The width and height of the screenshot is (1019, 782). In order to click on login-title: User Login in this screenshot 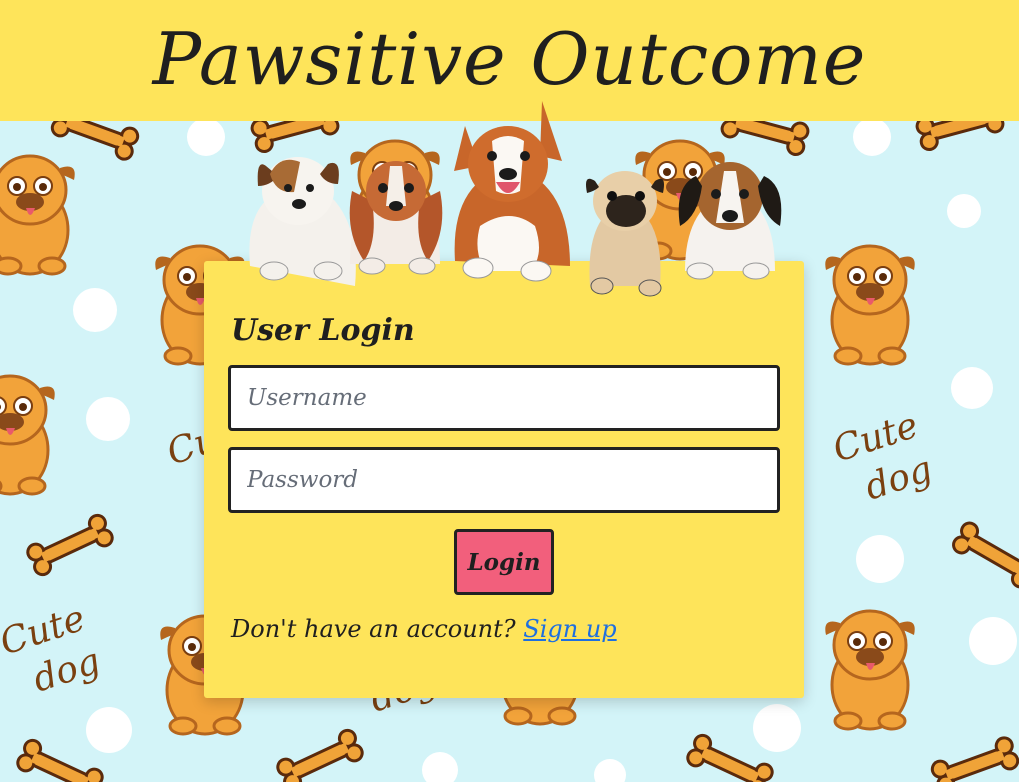, I will do `click(323, 330)`.